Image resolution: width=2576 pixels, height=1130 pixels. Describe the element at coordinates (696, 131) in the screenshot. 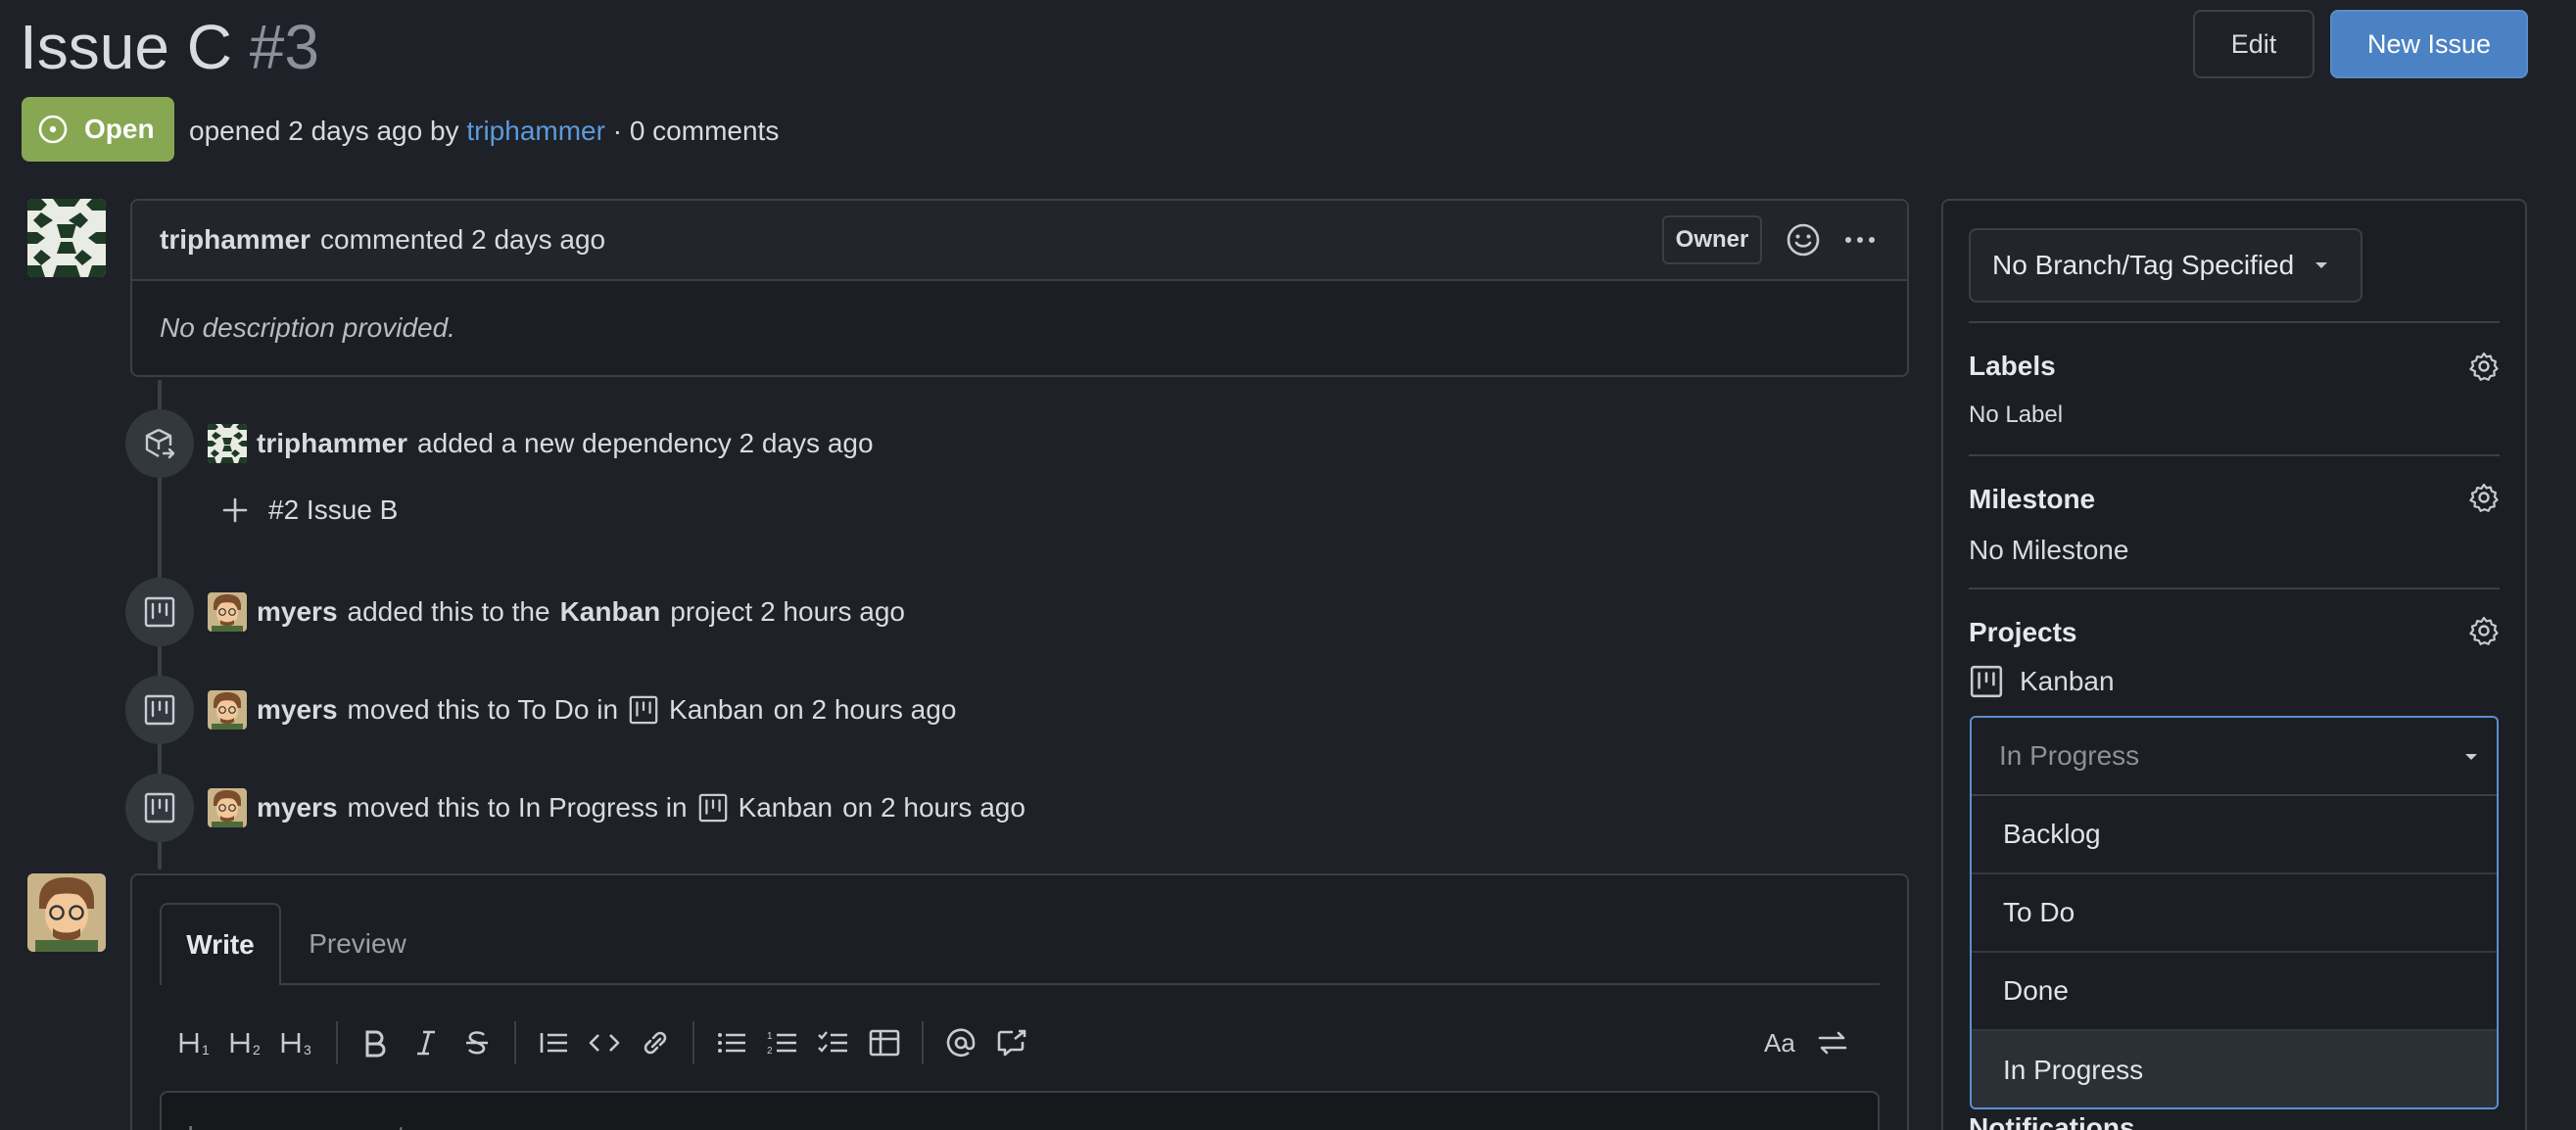

I see `comments-count: · 0 comments` at that location.